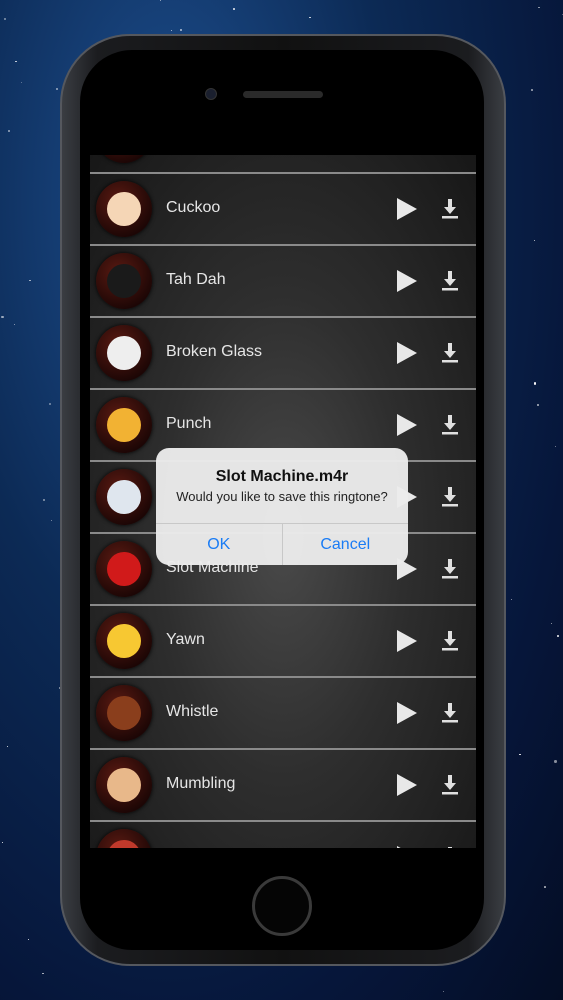  I want to click on alert-message: Would you like to save this ringtone?, so click(282, 496).